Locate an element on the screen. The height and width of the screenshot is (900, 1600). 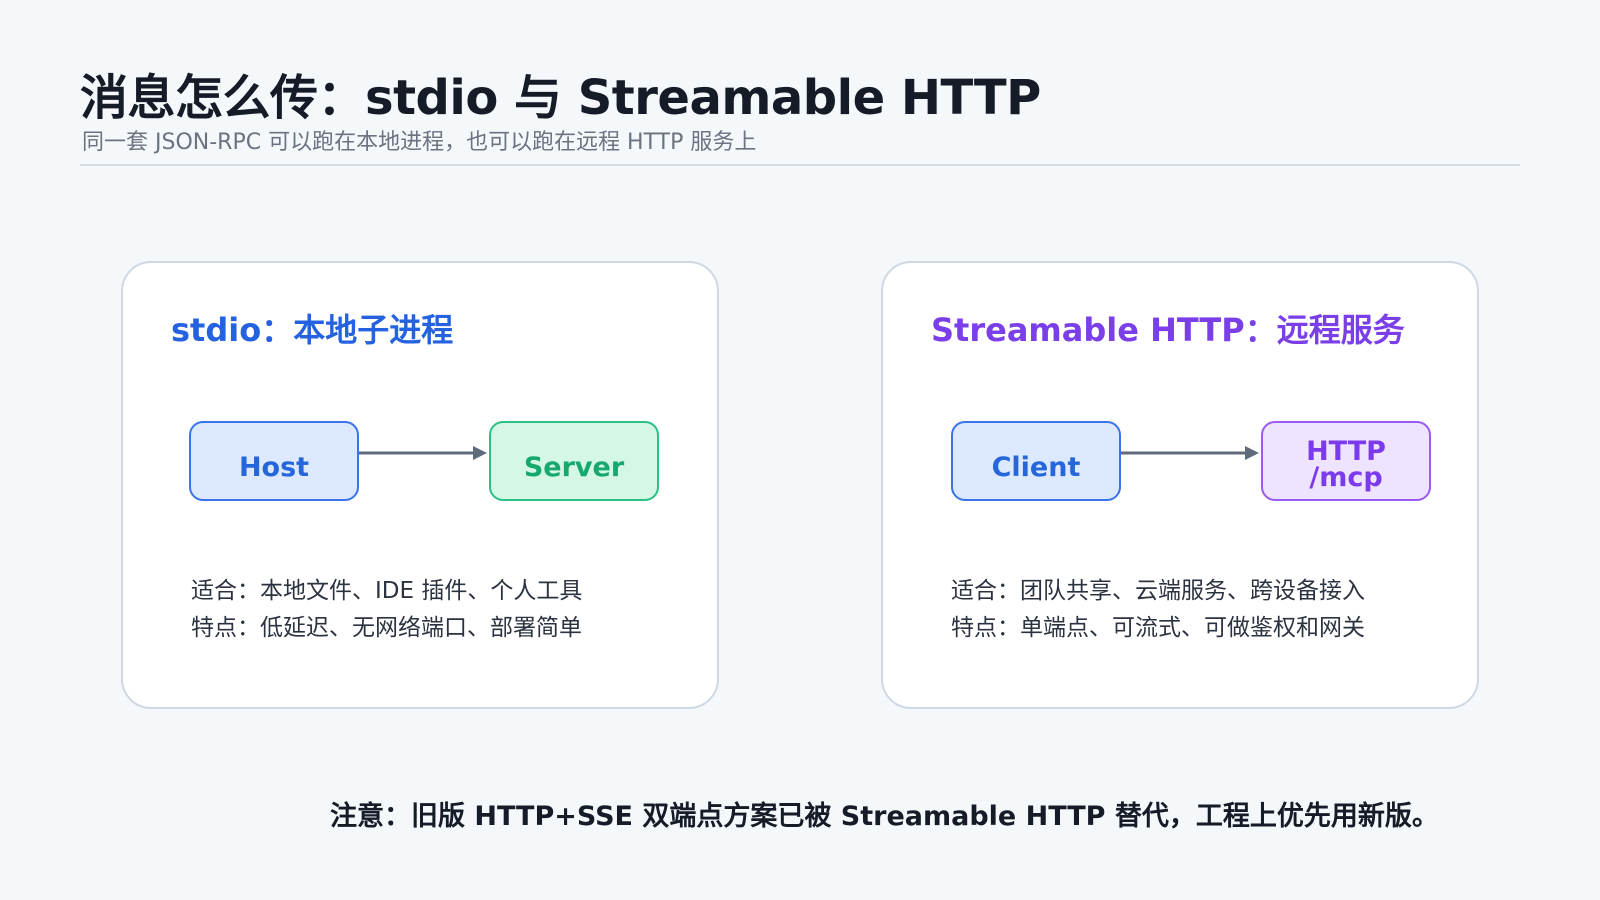
stdio-features-line: 特点：低延迟、无网络端口、部署简单 is located at coordinates (386, 628).